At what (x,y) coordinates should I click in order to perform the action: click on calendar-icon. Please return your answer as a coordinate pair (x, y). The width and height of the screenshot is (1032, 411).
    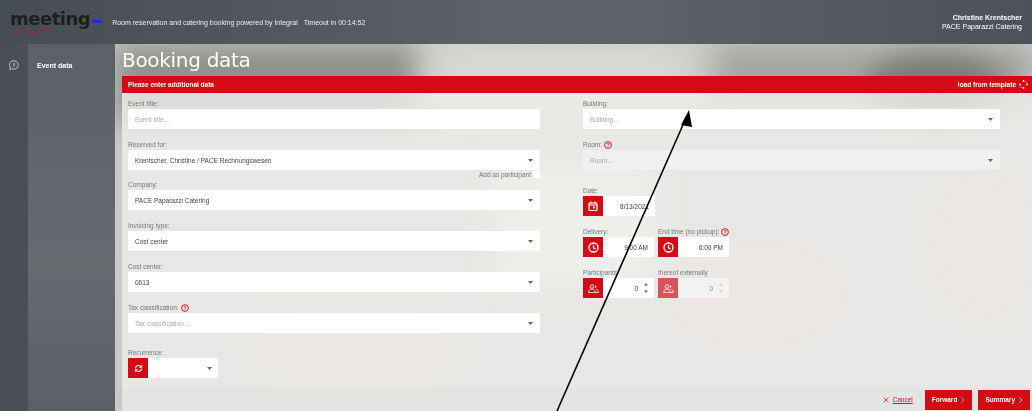
    Looking at the image, I should click on (593, 206).